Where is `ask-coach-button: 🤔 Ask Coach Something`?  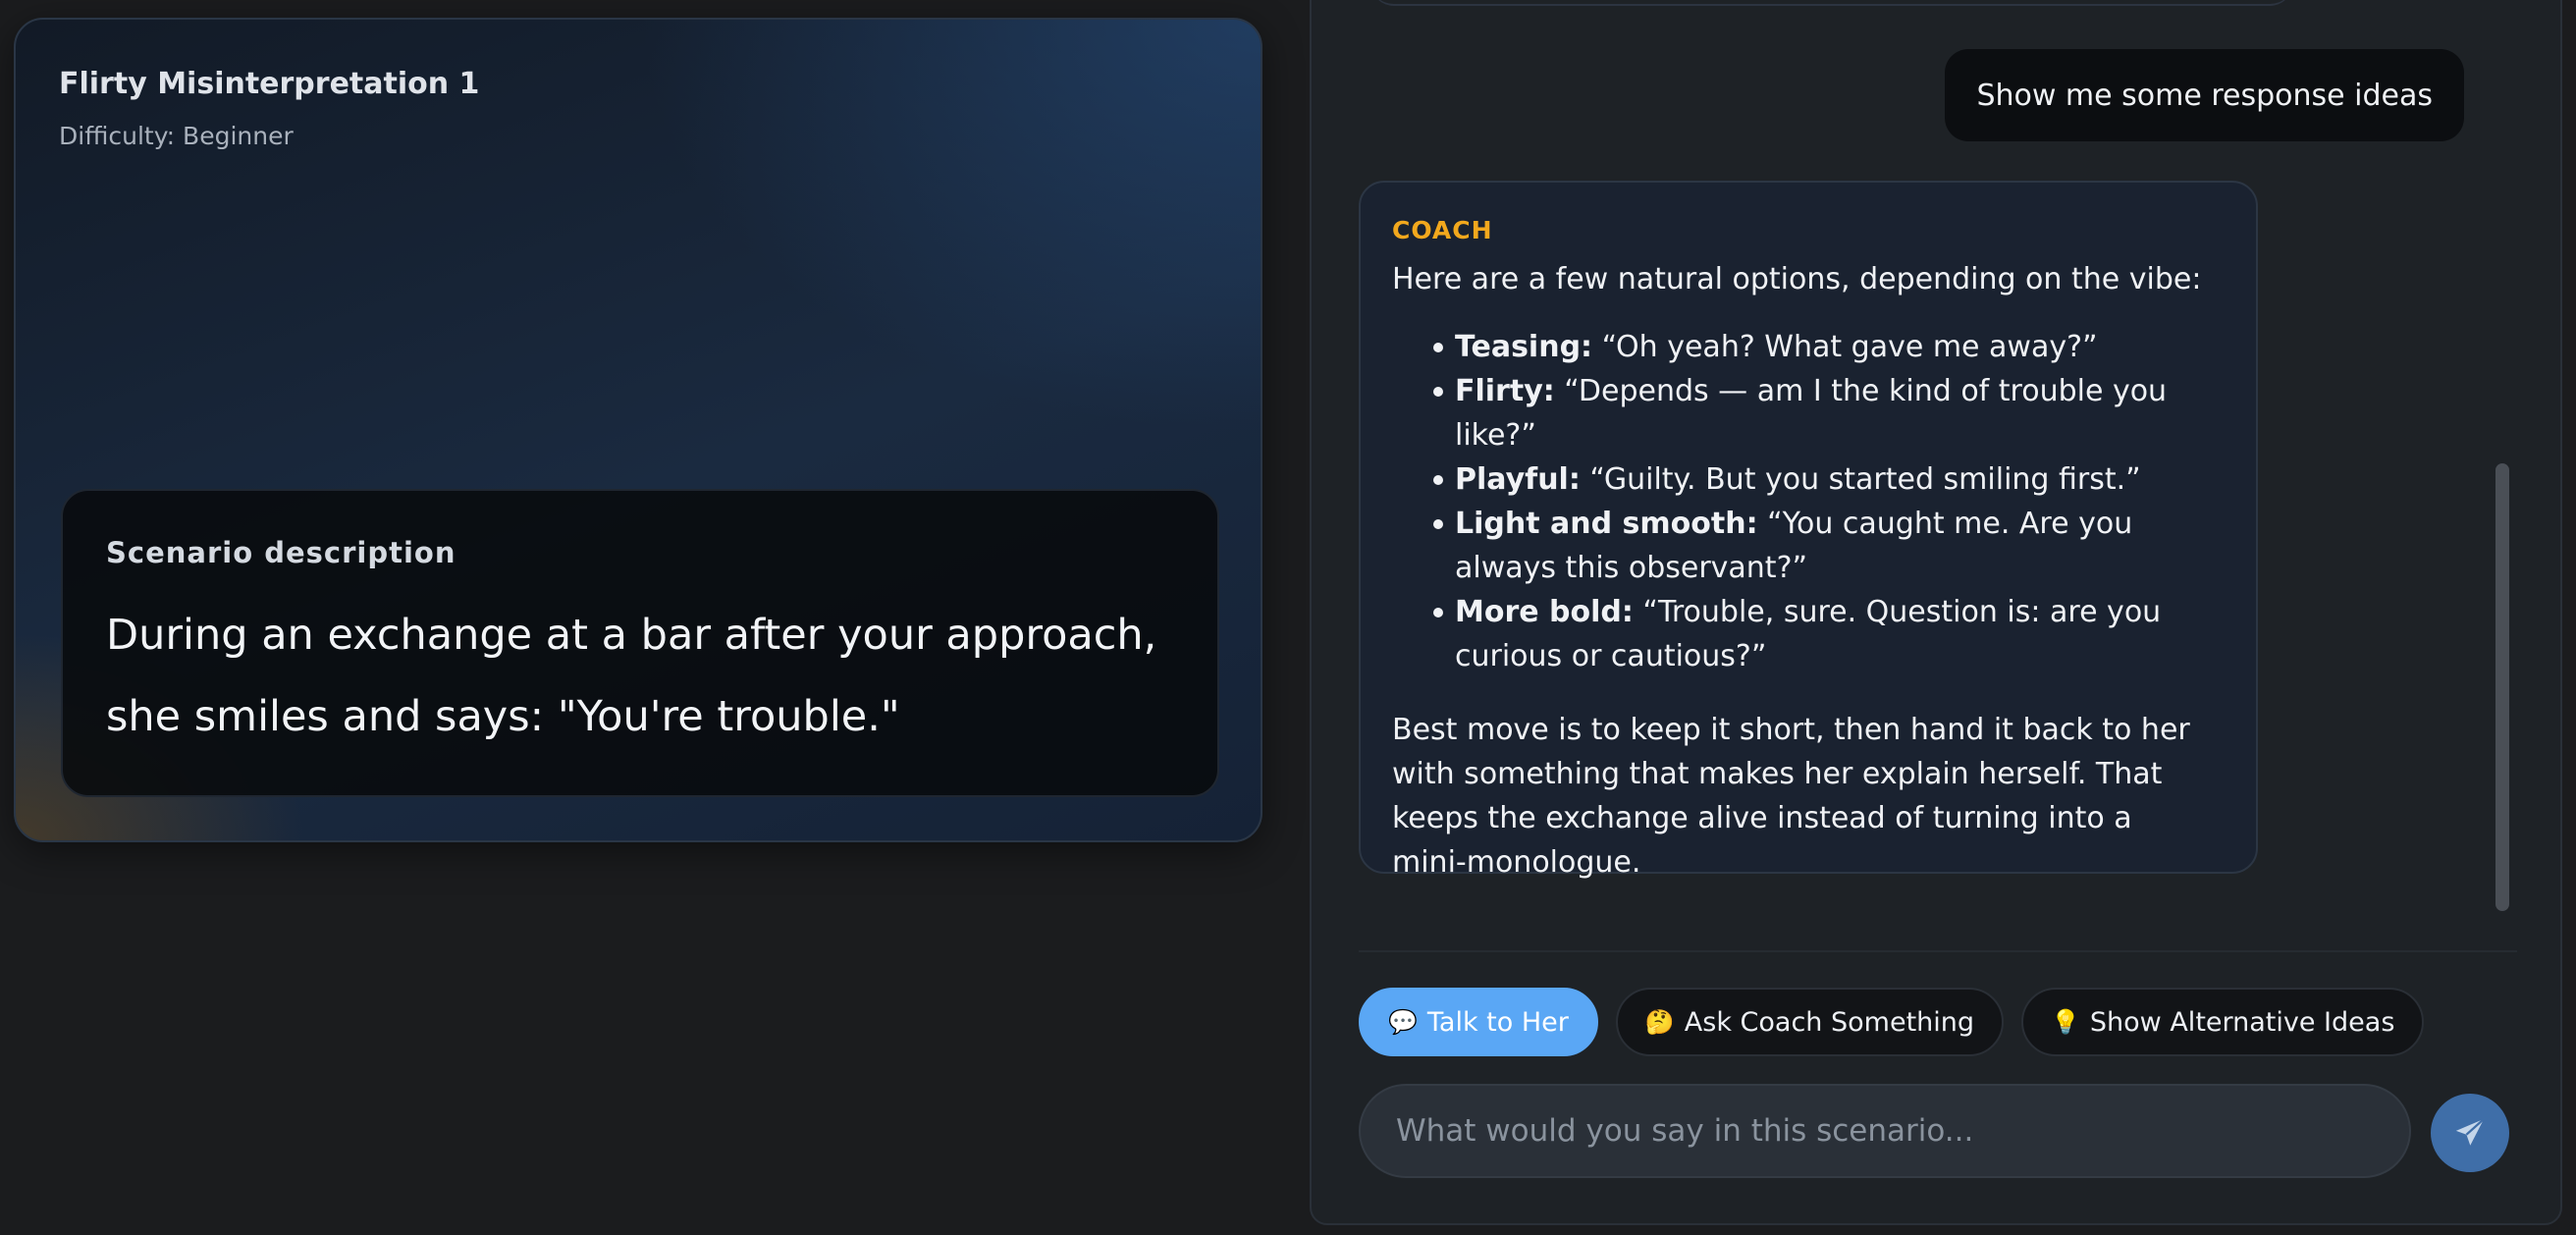
ask-coach-button: 🤔 Ask Coach Something is located at coordinates (1810, 1022).